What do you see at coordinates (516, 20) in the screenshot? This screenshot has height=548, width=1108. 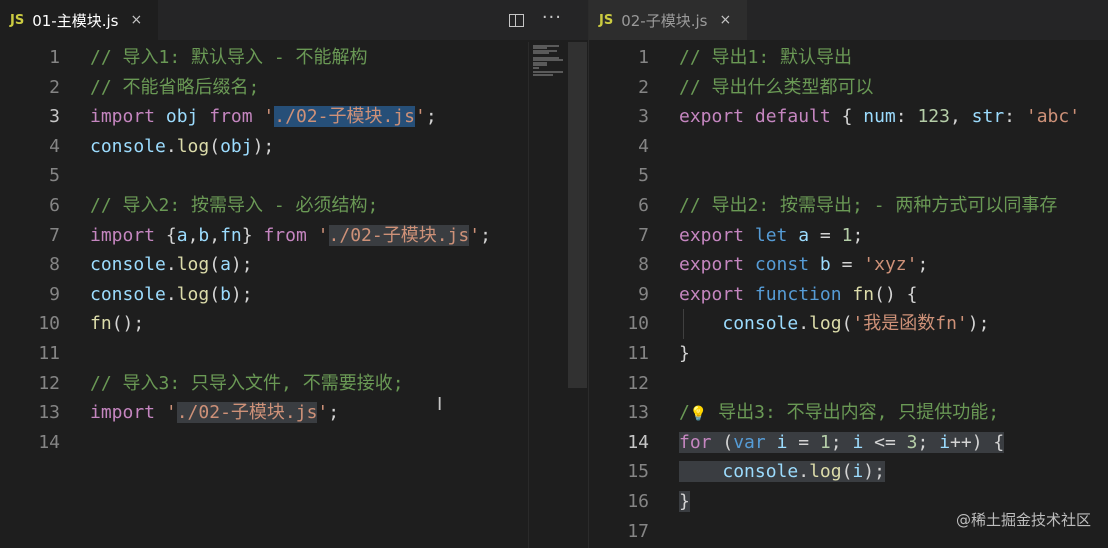 I see `split-editor-icon` at bounding box center [516, 20].